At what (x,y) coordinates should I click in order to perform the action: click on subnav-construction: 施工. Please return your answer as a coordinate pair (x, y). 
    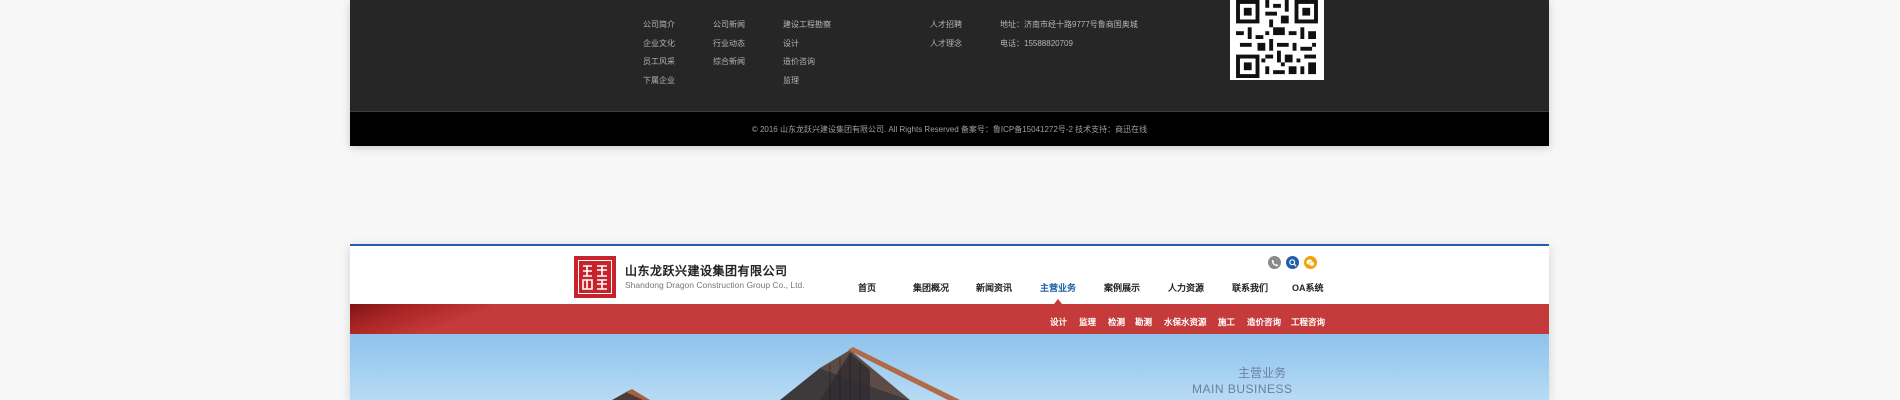
    Looking at the image, I should click on (1226, 322).